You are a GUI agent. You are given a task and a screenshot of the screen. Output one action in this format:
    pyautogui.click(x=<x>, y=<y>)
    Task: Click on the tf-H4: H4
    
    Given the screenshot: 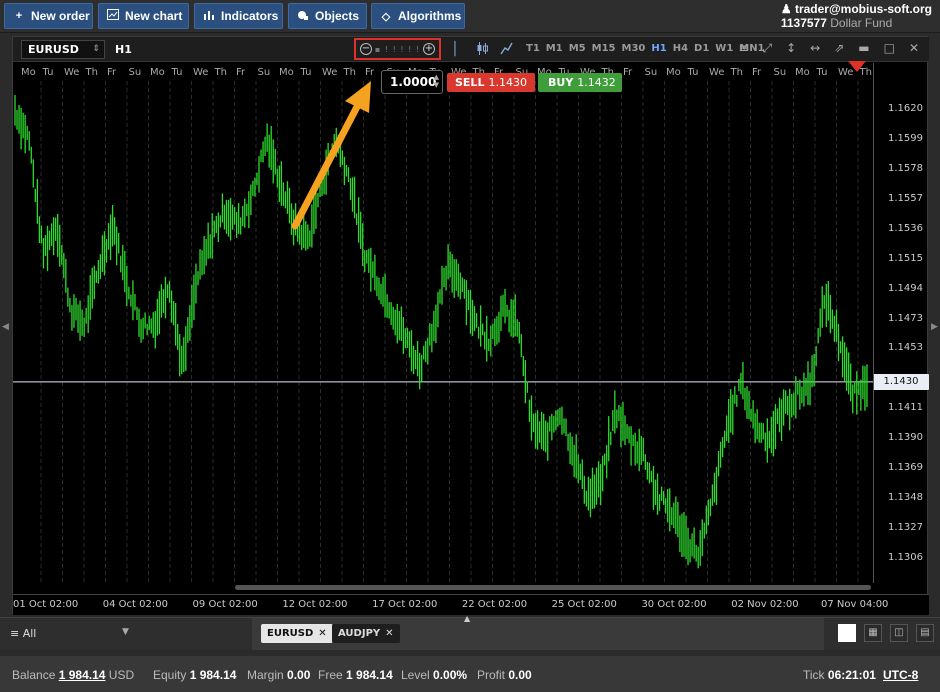 What is the action you would take?
    pyautogui.click(x=680, y=48)
    